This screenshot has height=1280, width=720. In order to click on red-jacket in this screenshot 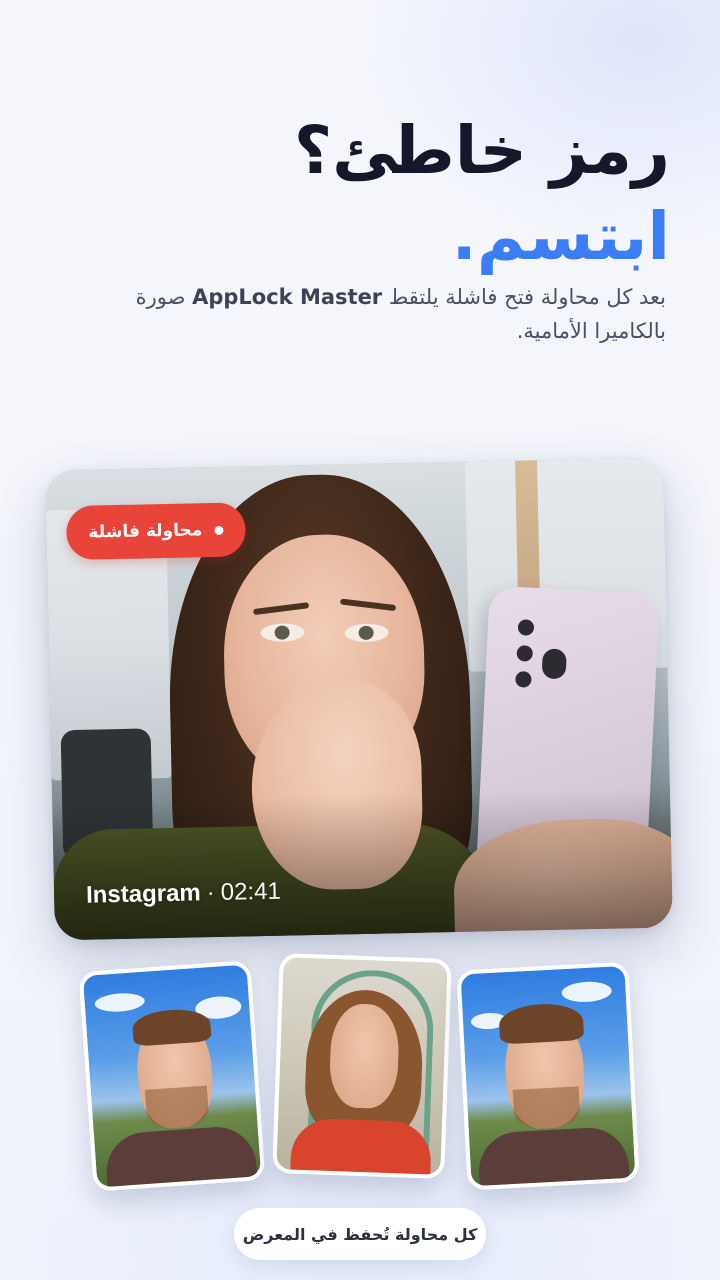, I will do `click(361, 1148)`.